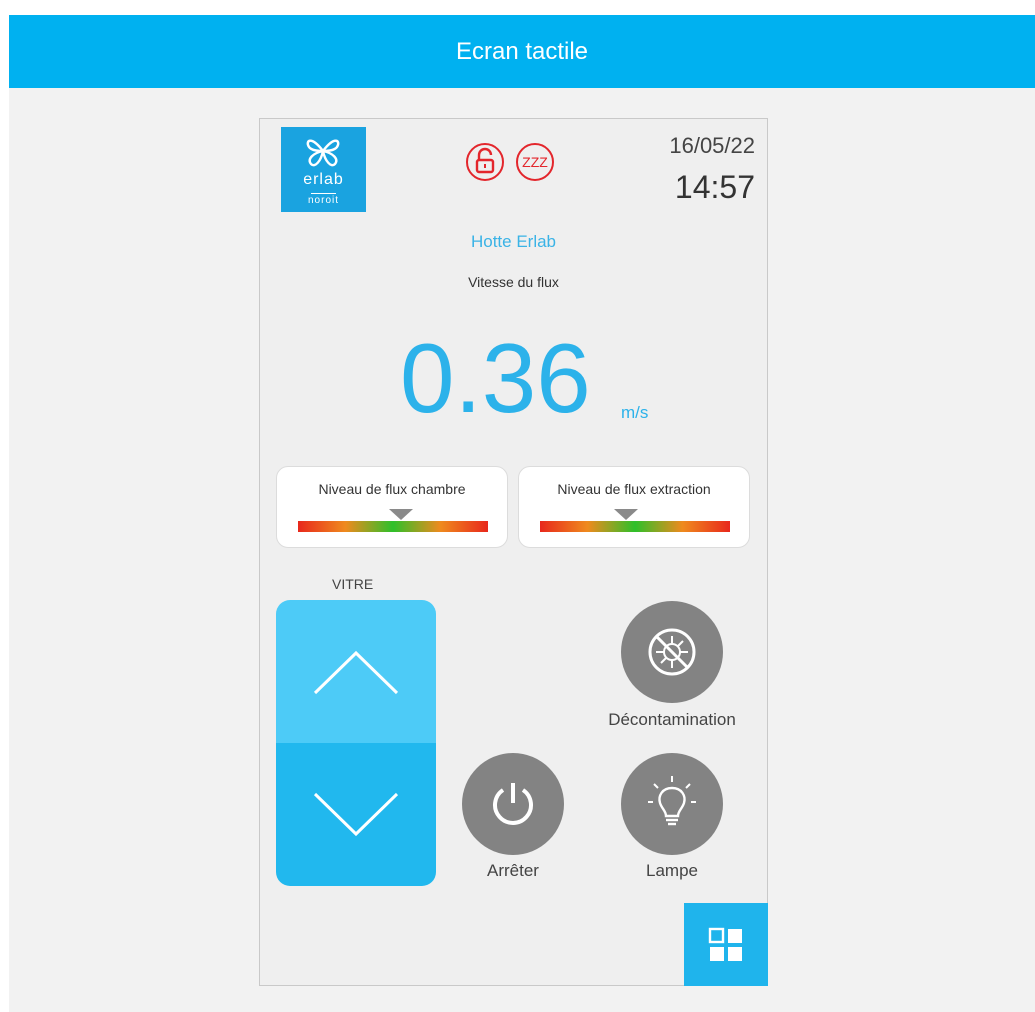  What do you see at coordinates (485, 162) in the screenshot?
I see `unlocked-padlock-icon` at bounding box center [485, 162].